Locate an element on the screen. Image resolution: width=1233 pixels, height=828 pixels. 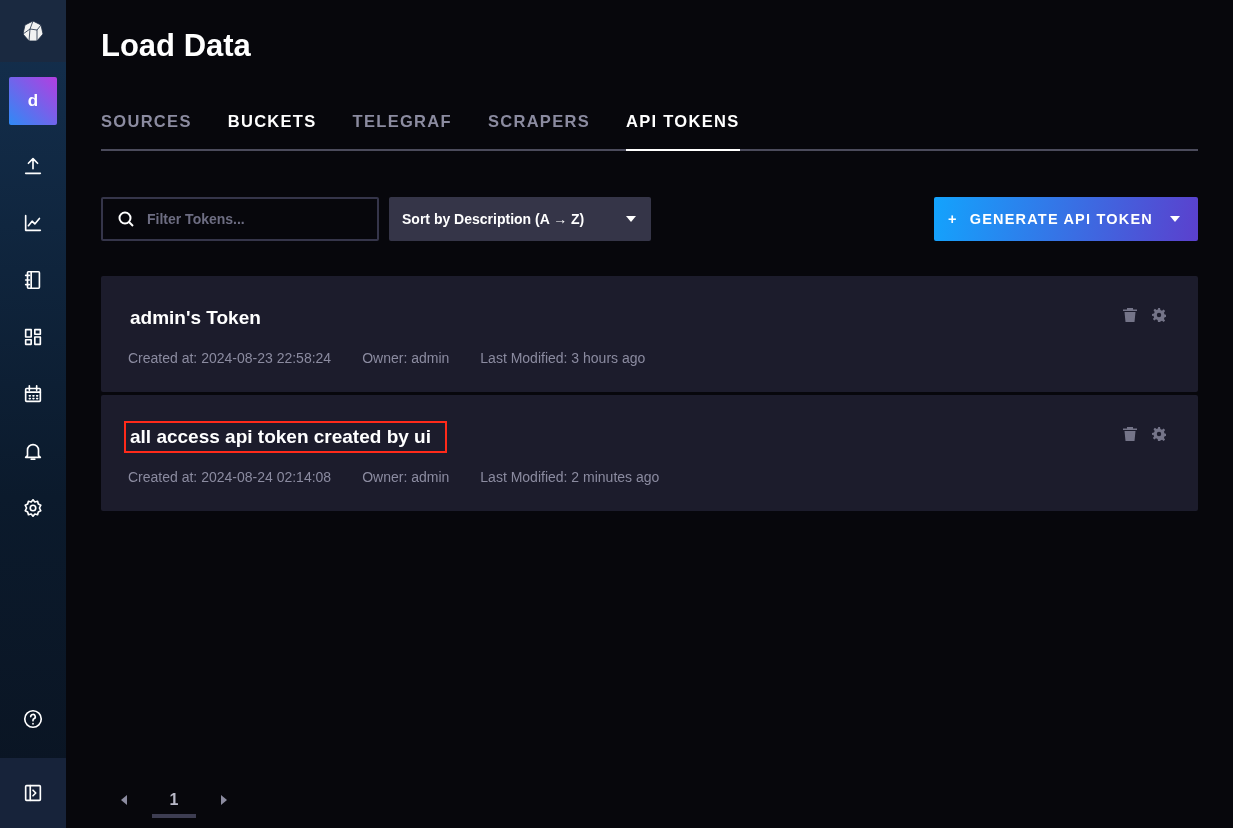
line-chart-icon is located at coordinates (33, 223).